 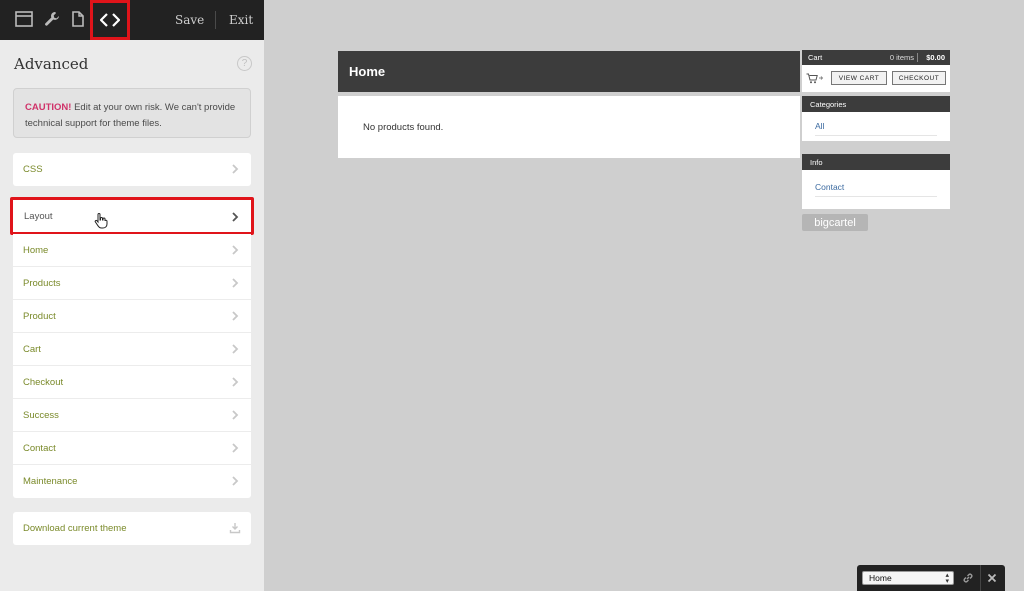 What do you see at coordinates (132, 448) in the screenshot?
I see `sidebar-item-contact: Contact` at bounding box center [132, 448].